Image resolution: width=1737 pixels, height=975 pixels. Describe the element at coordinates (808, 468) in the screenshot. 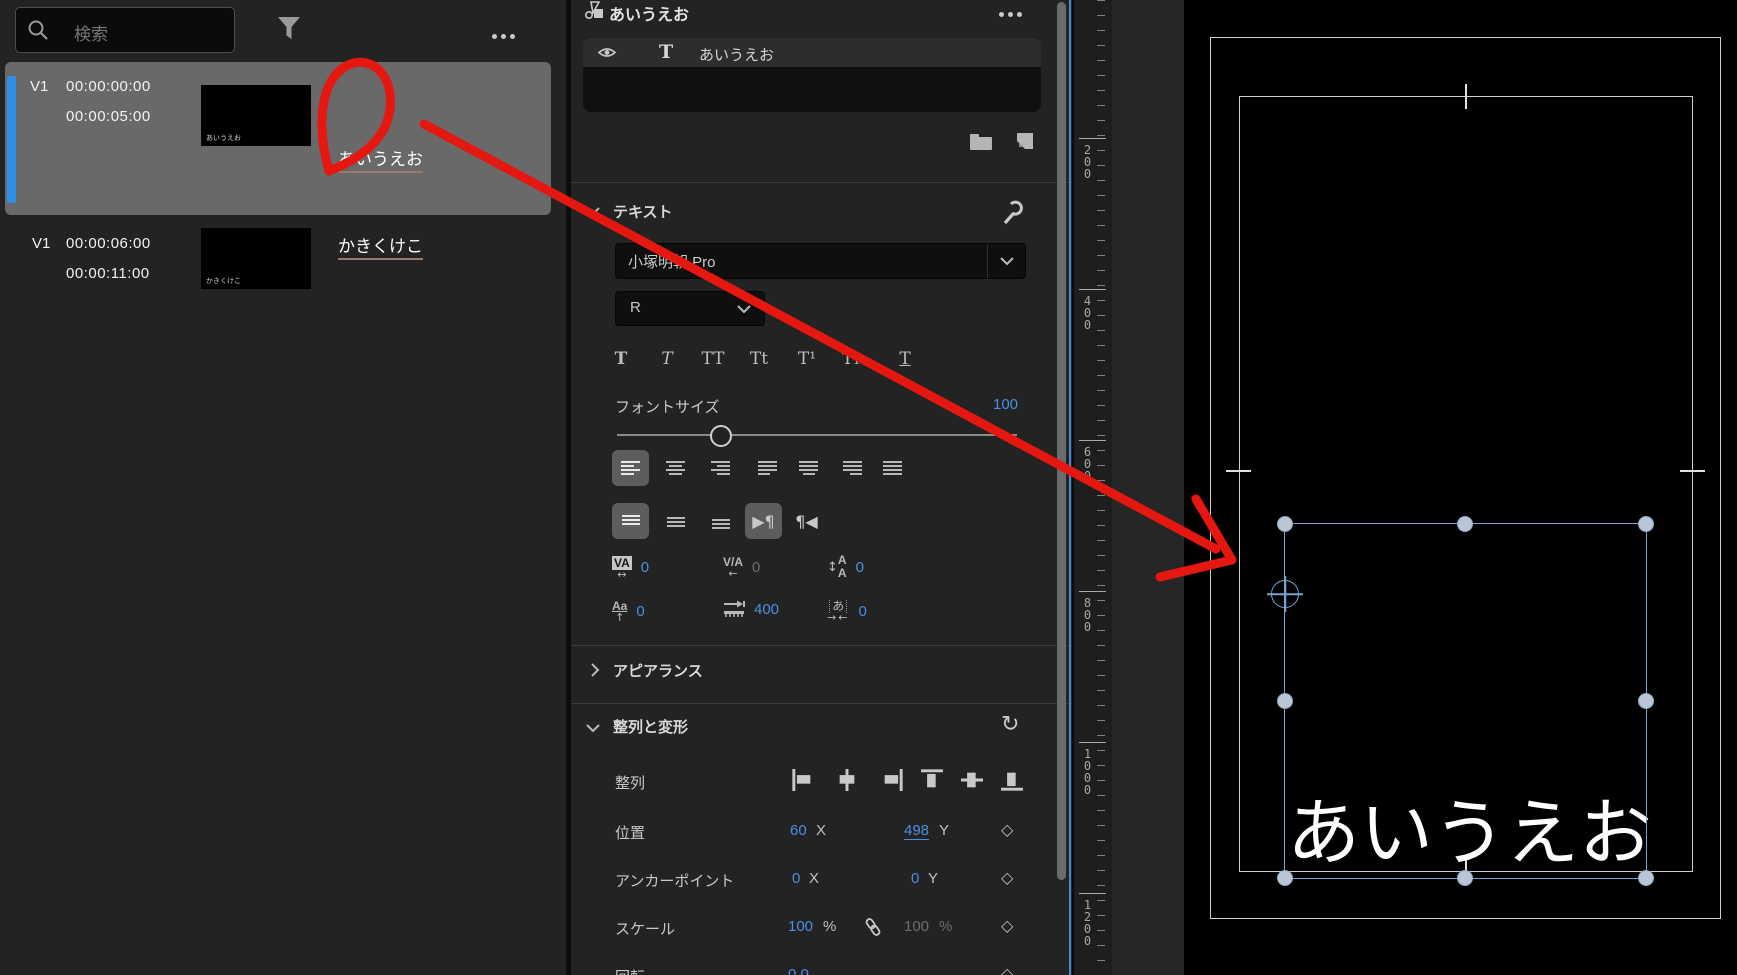

I see `justify-last-center-button` at that location.